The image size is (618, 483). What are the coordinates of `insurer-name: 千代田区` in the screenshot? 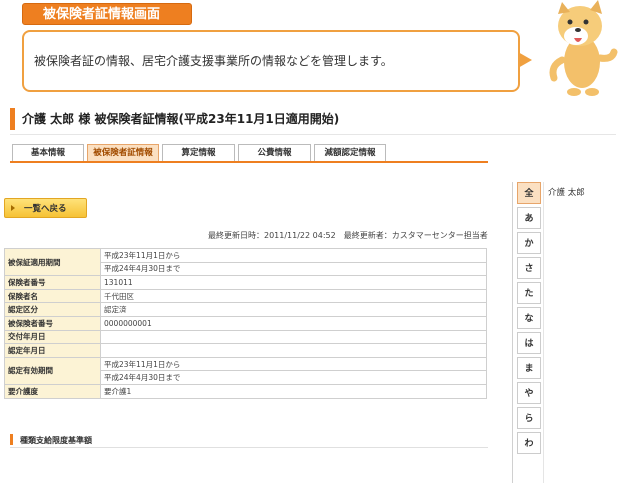 It's located at (293, 296).